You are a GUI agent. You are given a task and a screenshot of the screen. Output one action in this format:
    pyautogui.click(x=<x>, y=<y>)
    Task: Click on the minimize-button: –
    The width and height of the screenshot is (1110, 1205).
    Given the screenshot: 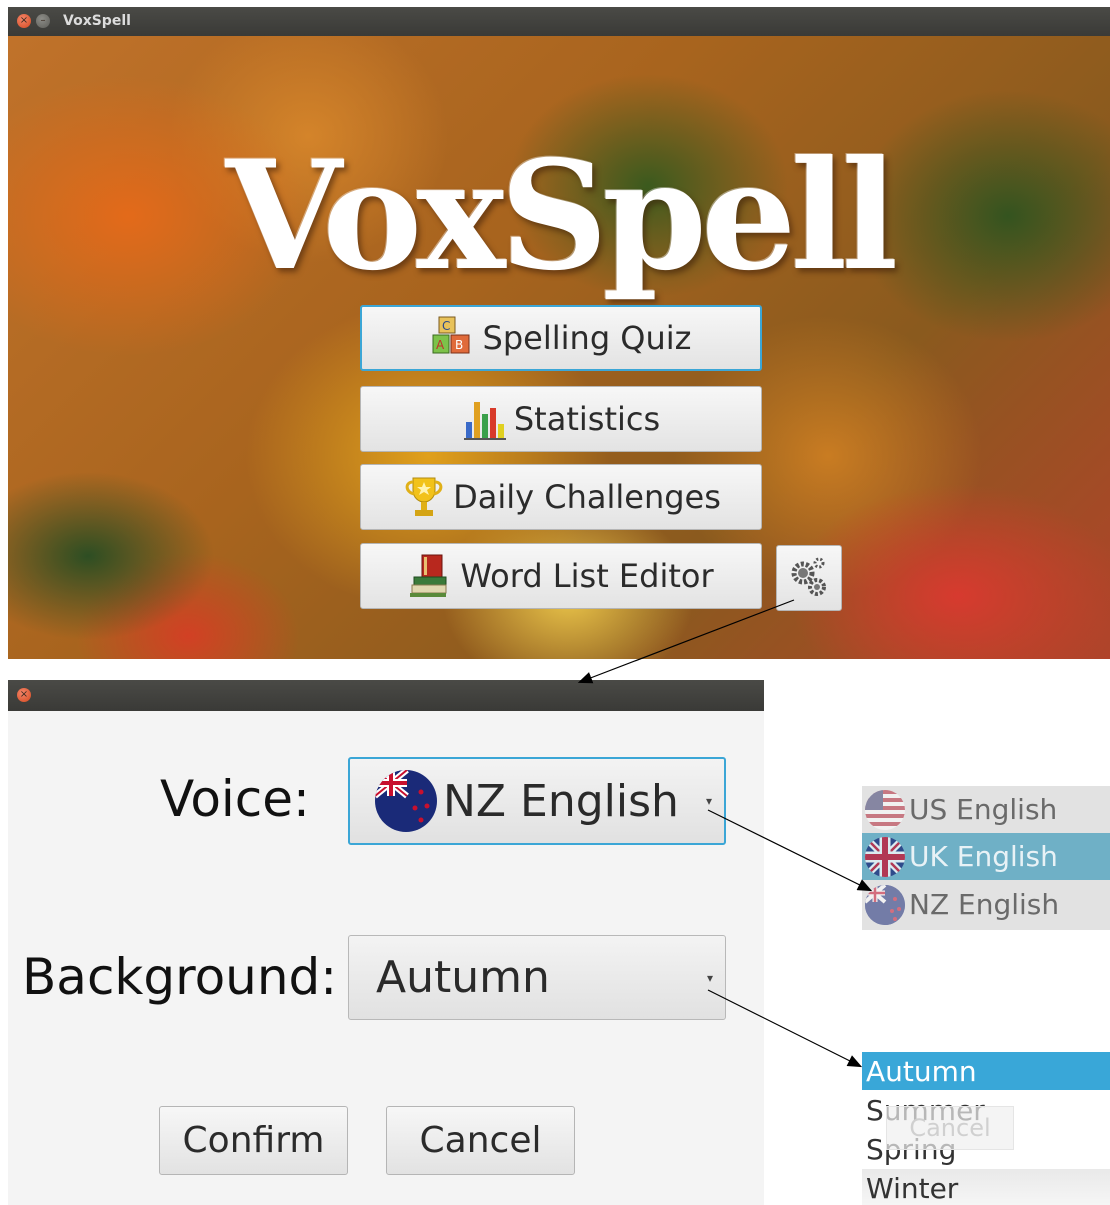 What is the action you would take?
    pyautogui.click(x=43, y=21)
    